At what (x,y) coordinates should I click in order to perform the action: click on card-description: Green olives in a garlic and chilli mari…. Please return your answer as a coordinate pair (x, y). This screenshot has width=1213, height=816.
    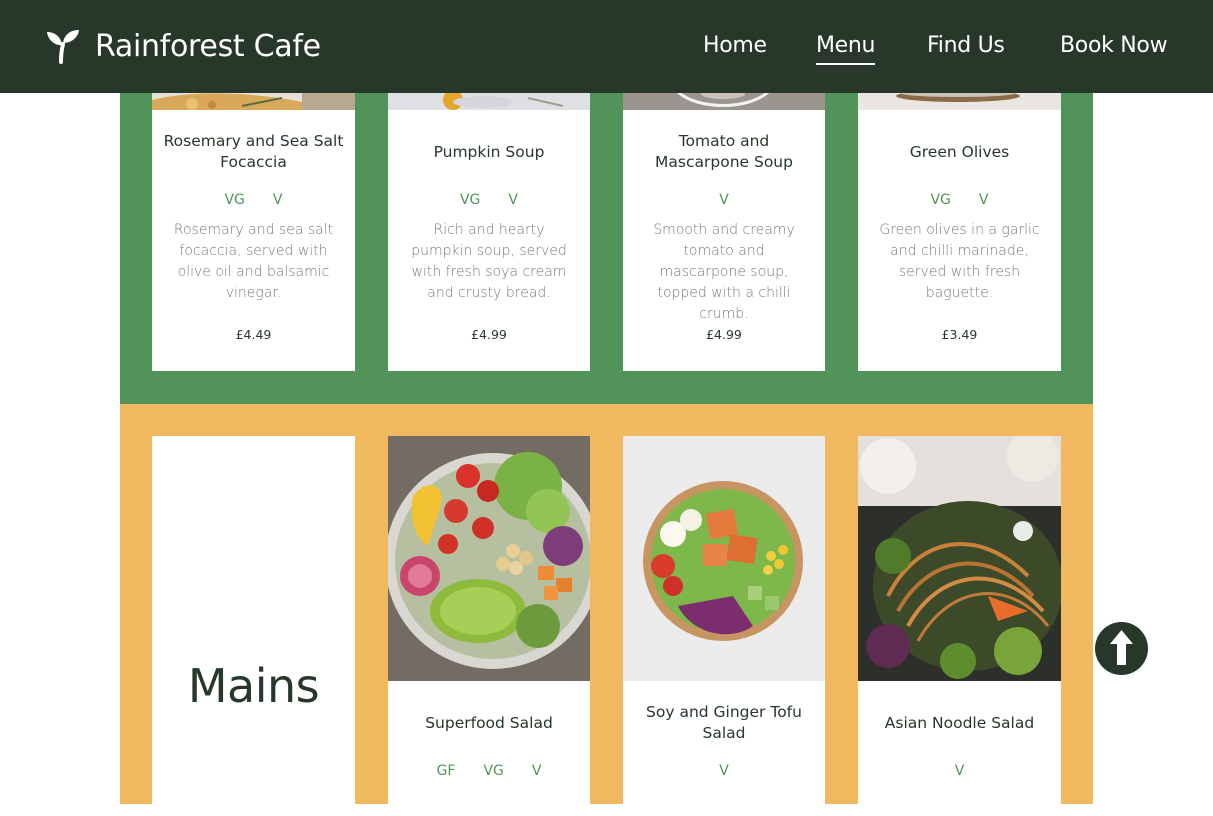
    Looking at the image, I should click on (959, 261).